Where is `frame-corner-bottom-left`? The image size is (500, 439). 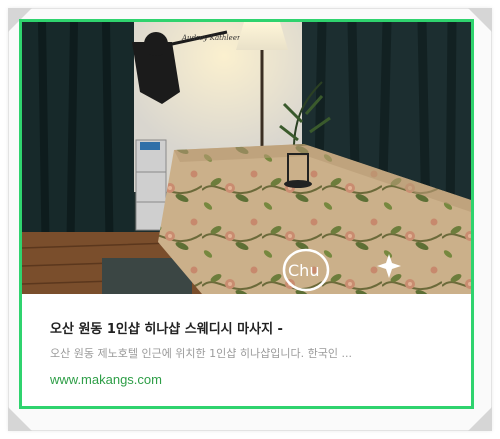
frame-corner-bottom-left is located at coordinates (20, 419).